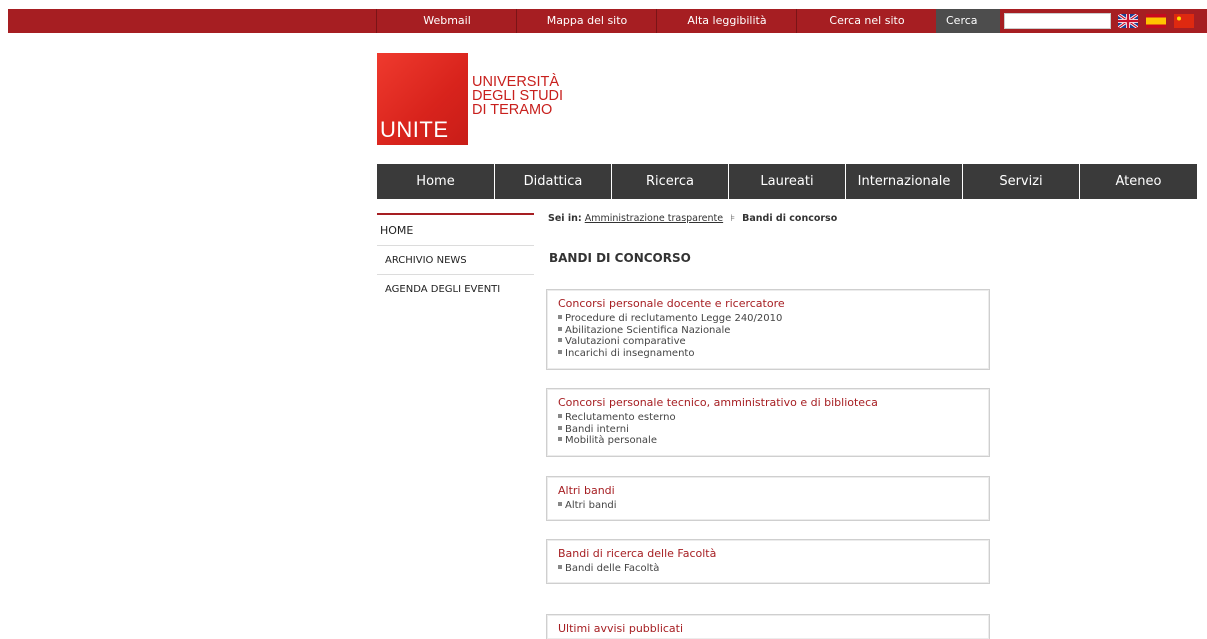 This screenshot has width=1207, height=639. What do you see at coordinates (553, 181) in the screenshot?
I see `nav-didattica: Didattica` at bounding box center [553, 181].